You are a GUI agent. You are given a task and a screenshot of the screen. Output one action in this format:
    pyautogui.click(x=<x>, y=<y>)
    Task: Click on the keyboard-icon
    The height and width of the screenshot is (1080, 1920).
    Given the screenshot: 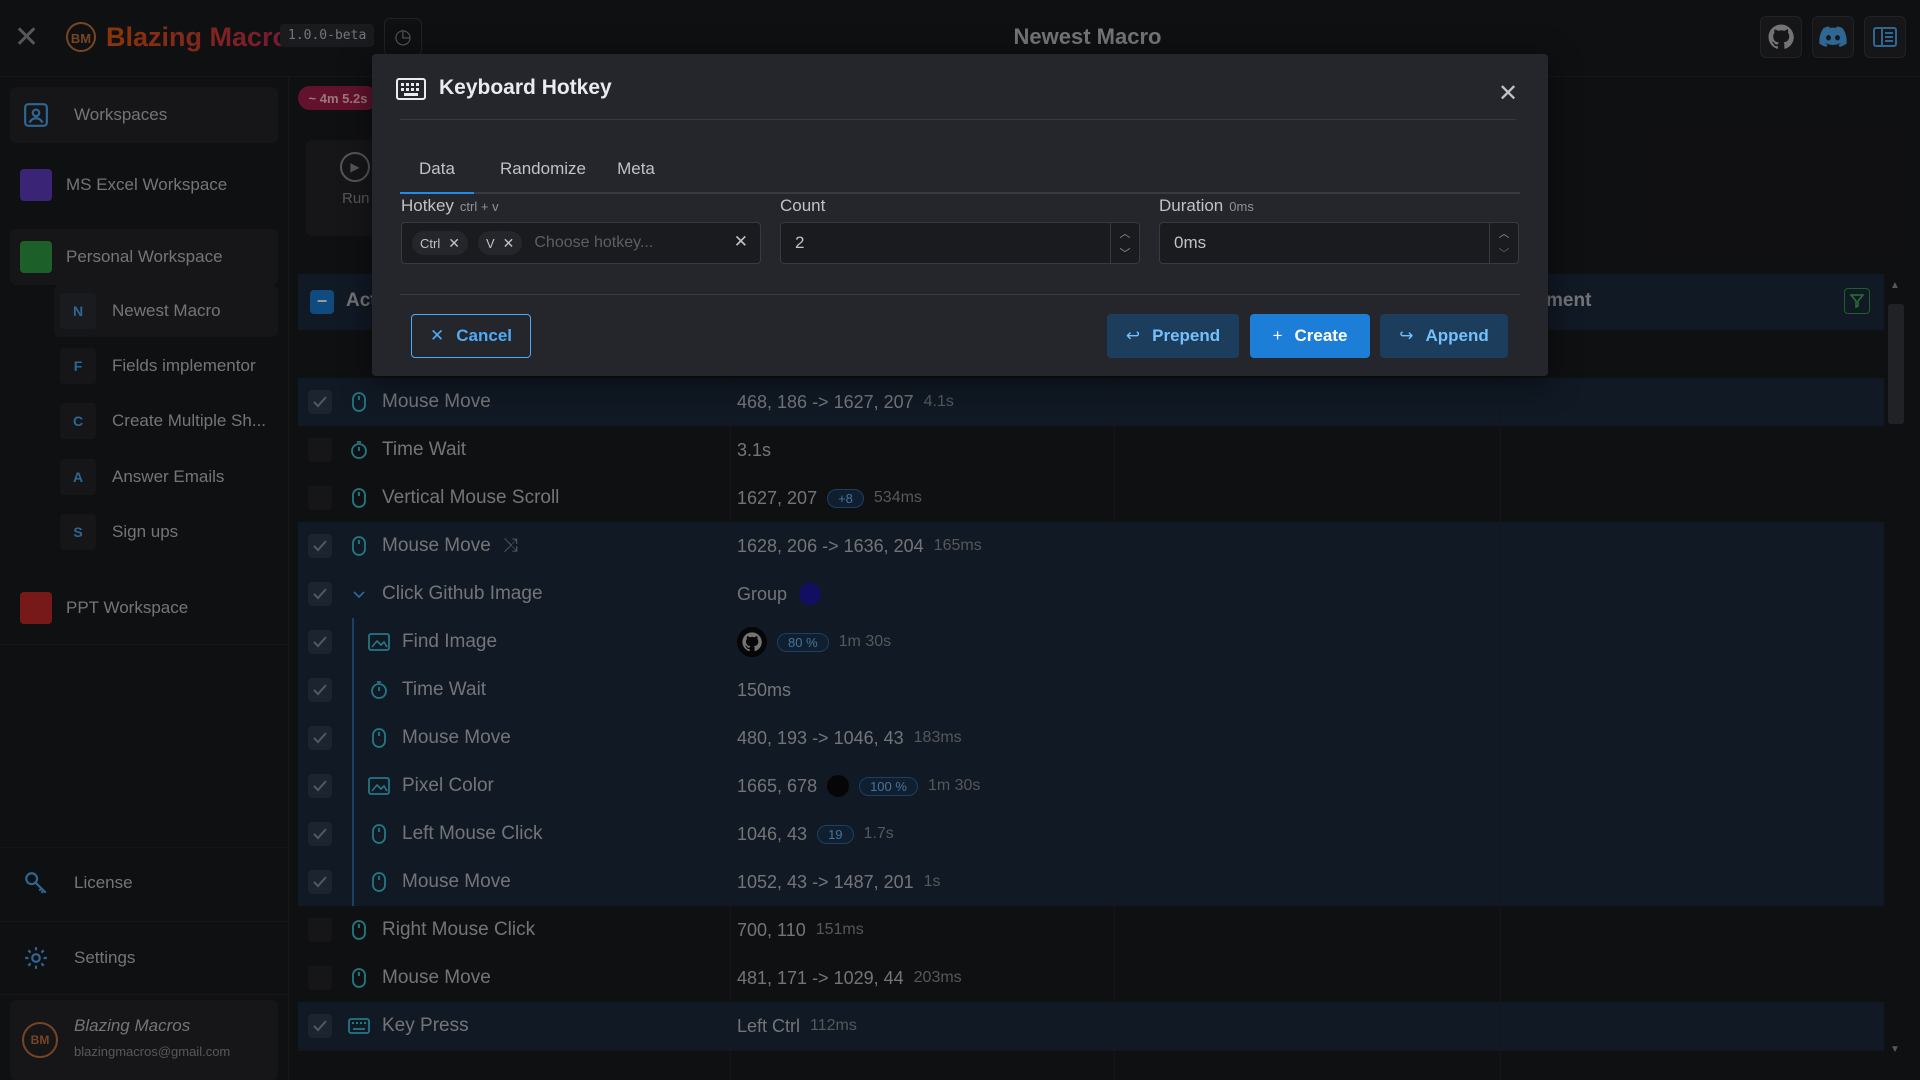 What is the action you would take?
    pyautogui.click(x=411, y=91)
    